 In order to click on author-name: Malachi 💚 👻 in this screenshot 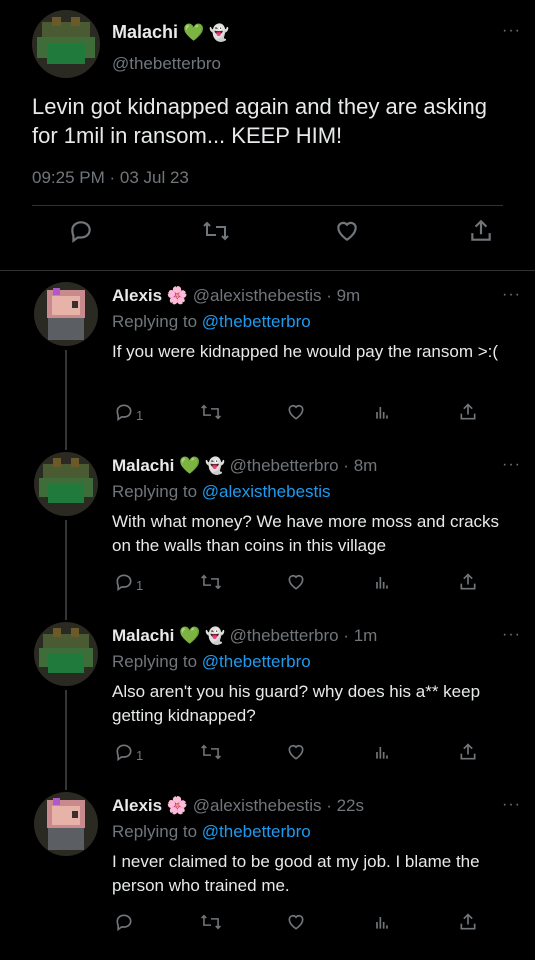, I will do `click(170, 32)`.